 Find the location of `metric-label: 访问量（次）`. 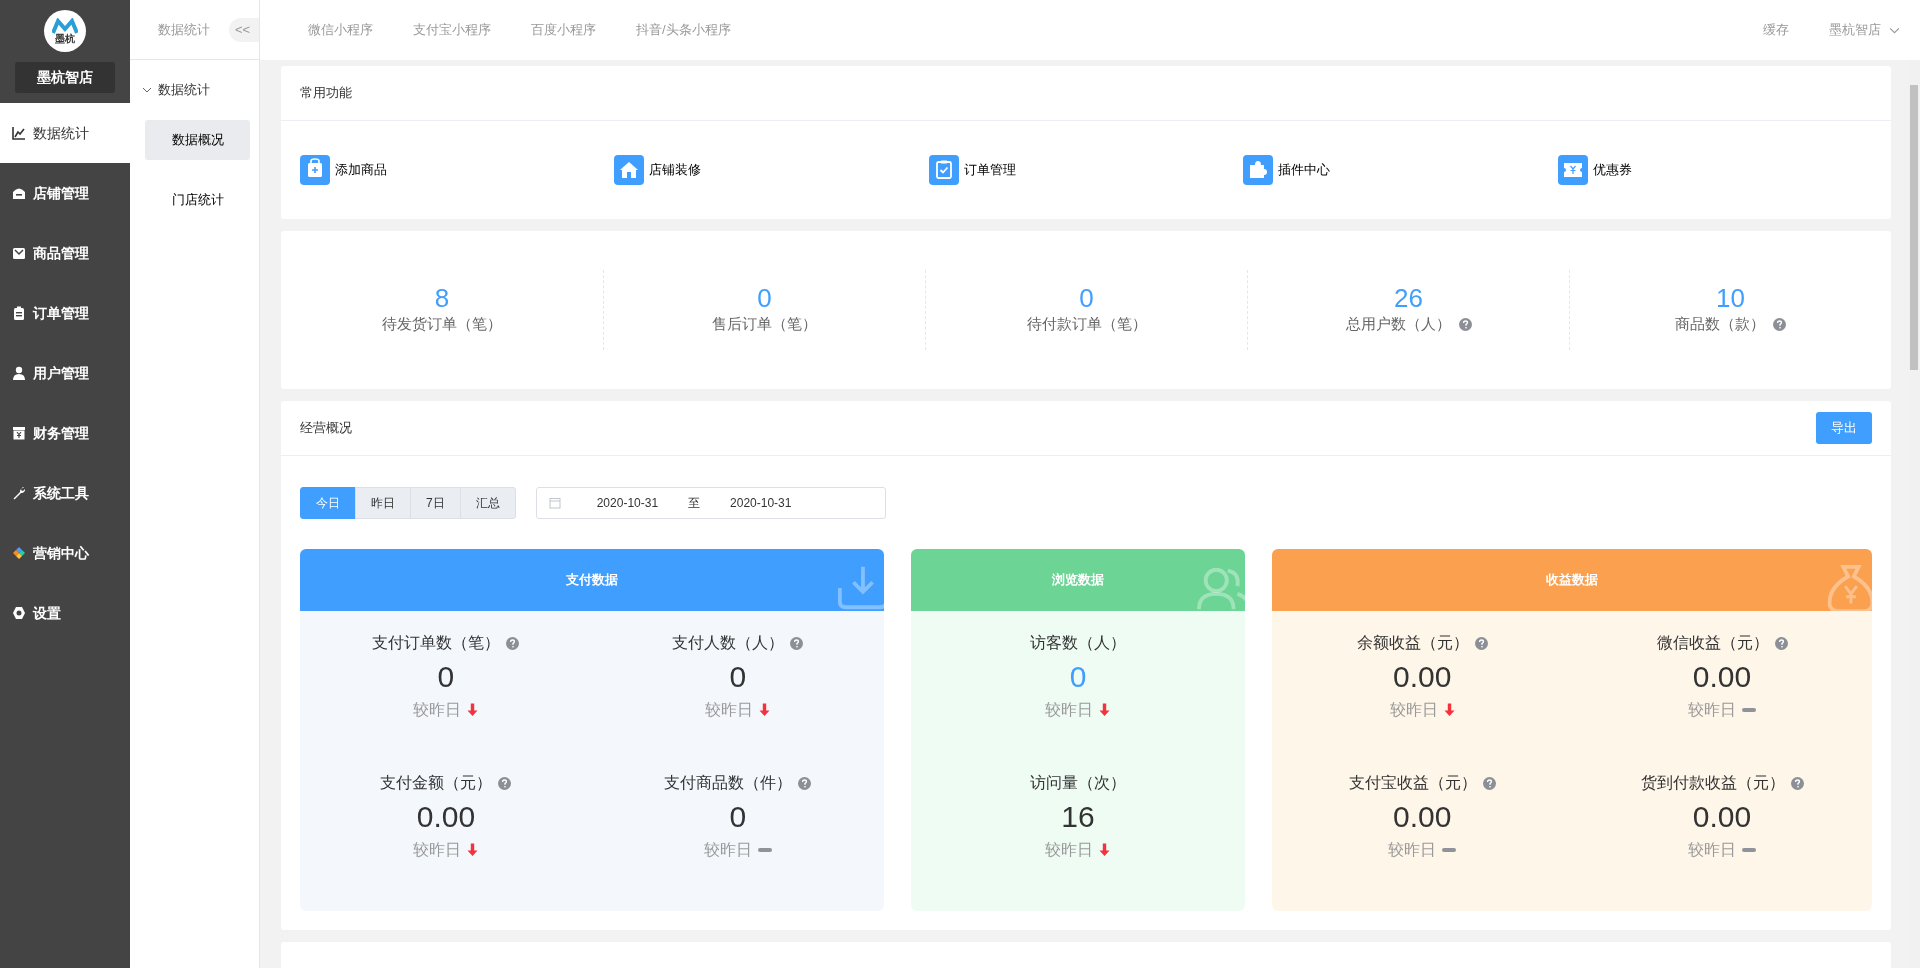

metric-label: 访问量（次） is located at coordinates (1078, 783).